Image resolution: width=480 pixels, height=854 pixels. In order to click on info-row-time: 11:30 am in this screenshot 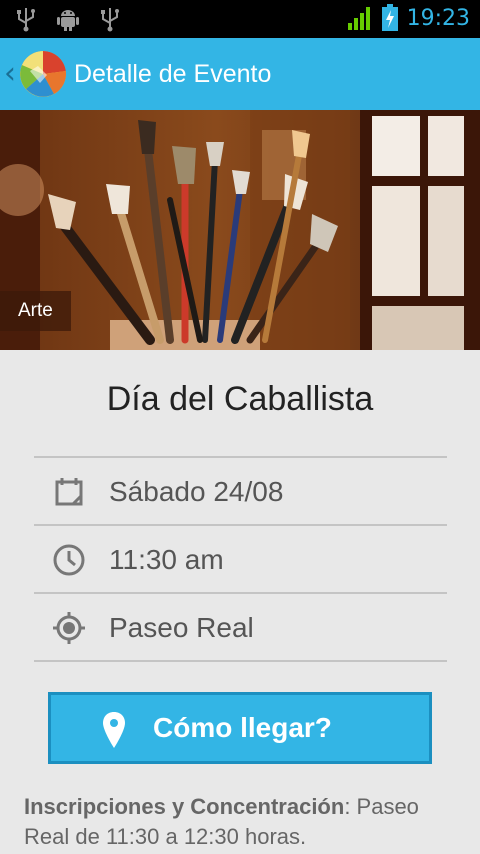, I will do `click(240, 560)`.